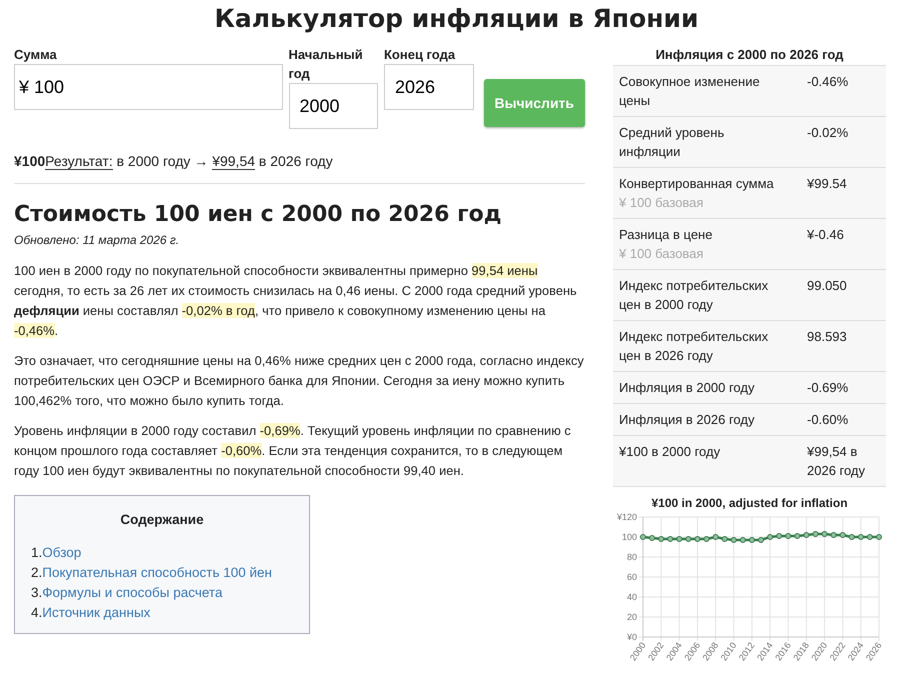 This screenshot has height=673, width=913. I want to click on list-number: 3., so click(36, 592).